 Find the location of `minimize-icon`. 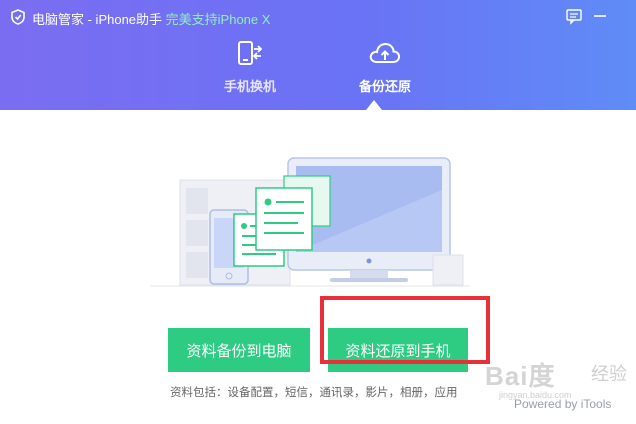

minimize-icon is located at coordinates (600, 16).